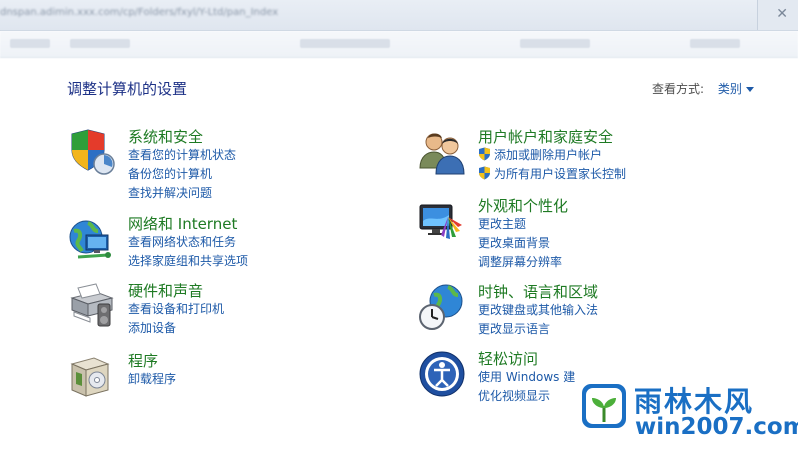  Describe the element at coordinates (628, 206) in the screenshot. I see `heading-appearance: 外观和个性化` at that location.